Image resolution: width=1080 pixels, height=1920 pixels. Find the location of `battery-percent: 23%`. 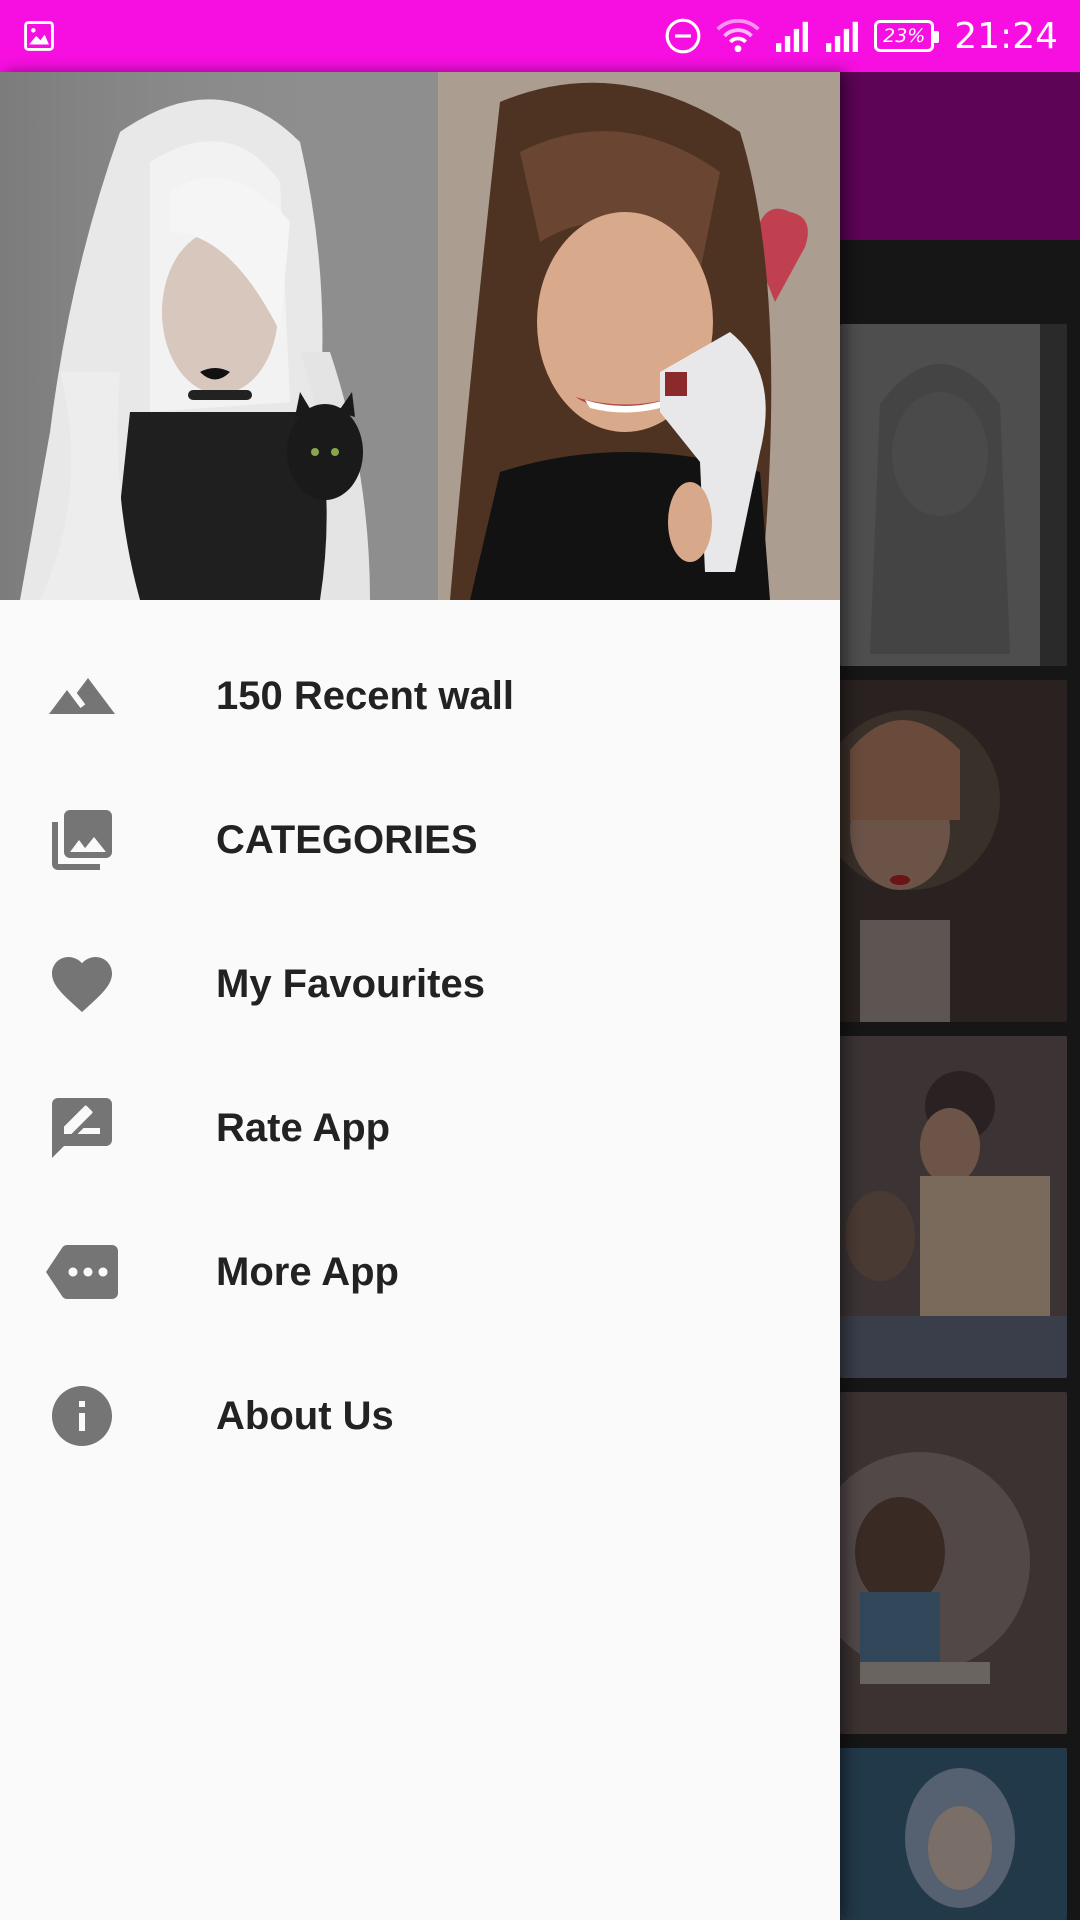

battery-percent: 23% is located at coordinates (904, 36).